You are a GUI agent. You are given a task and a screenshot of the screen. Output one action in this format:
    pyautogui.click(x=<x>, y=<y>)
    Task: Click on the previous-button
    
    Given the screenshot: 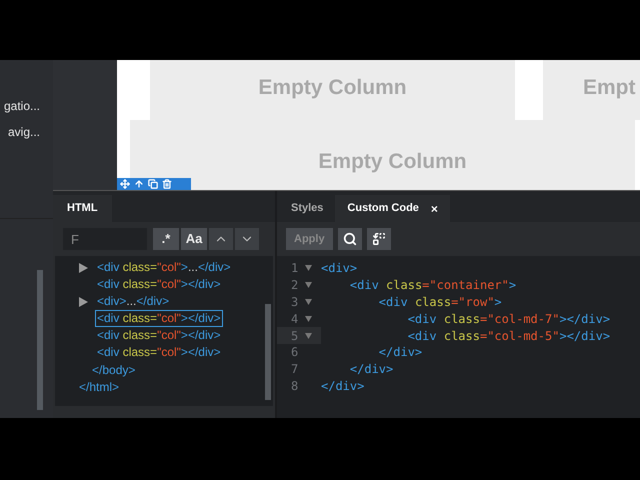 What is the action you would take?
    pyautogui.click(x=221, y=239)
    